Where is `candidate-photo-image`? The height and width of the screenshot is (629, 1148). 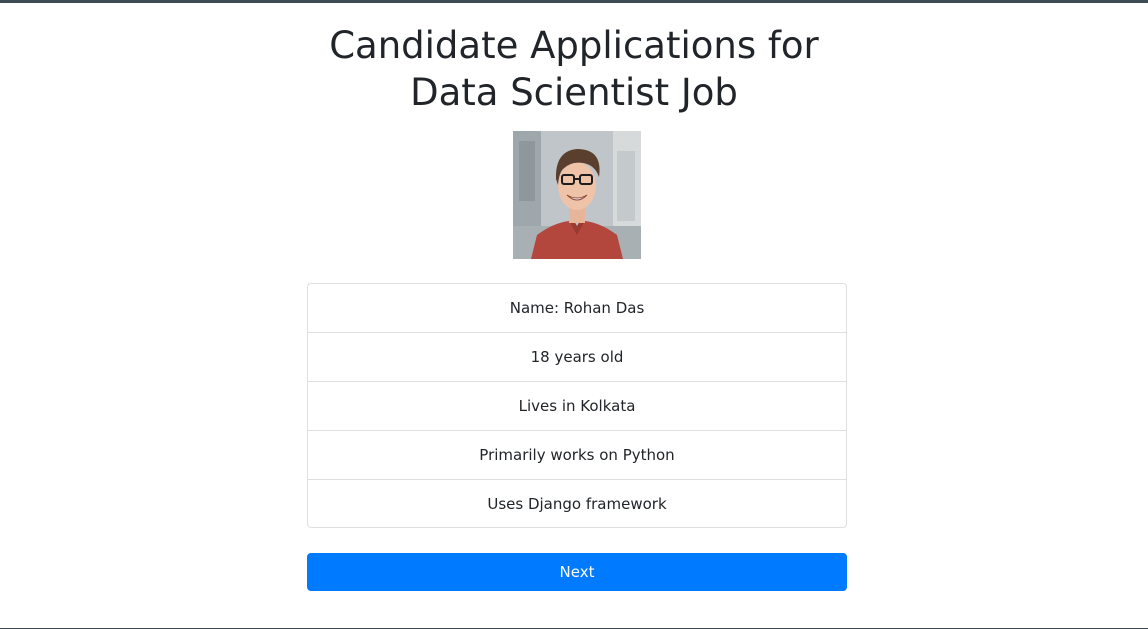
candidate-photo-image is located at coordinates (577, 195).